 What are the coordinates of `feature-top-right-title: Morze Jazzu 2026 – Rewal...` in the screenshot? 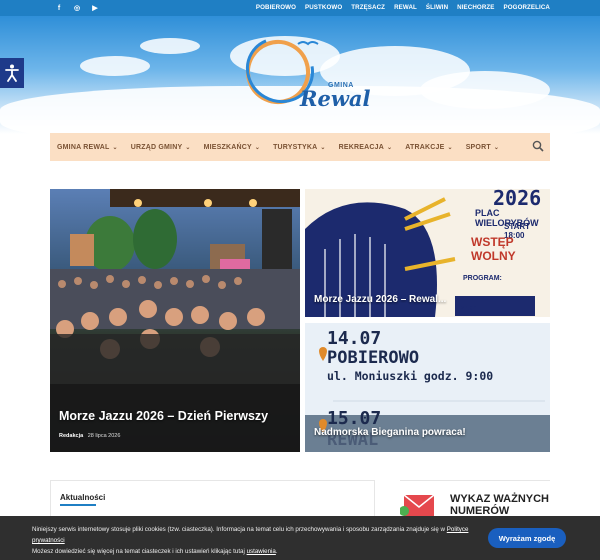 It's located at (380, 299).